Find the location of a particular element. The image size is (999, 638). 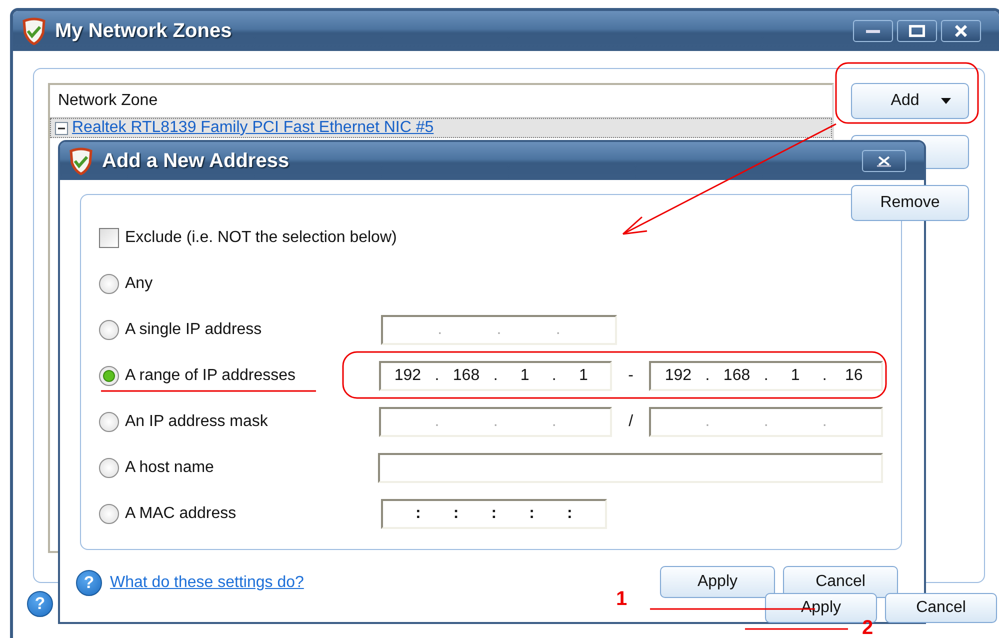

remove-button: Remove is located at coordinates (910, 203).